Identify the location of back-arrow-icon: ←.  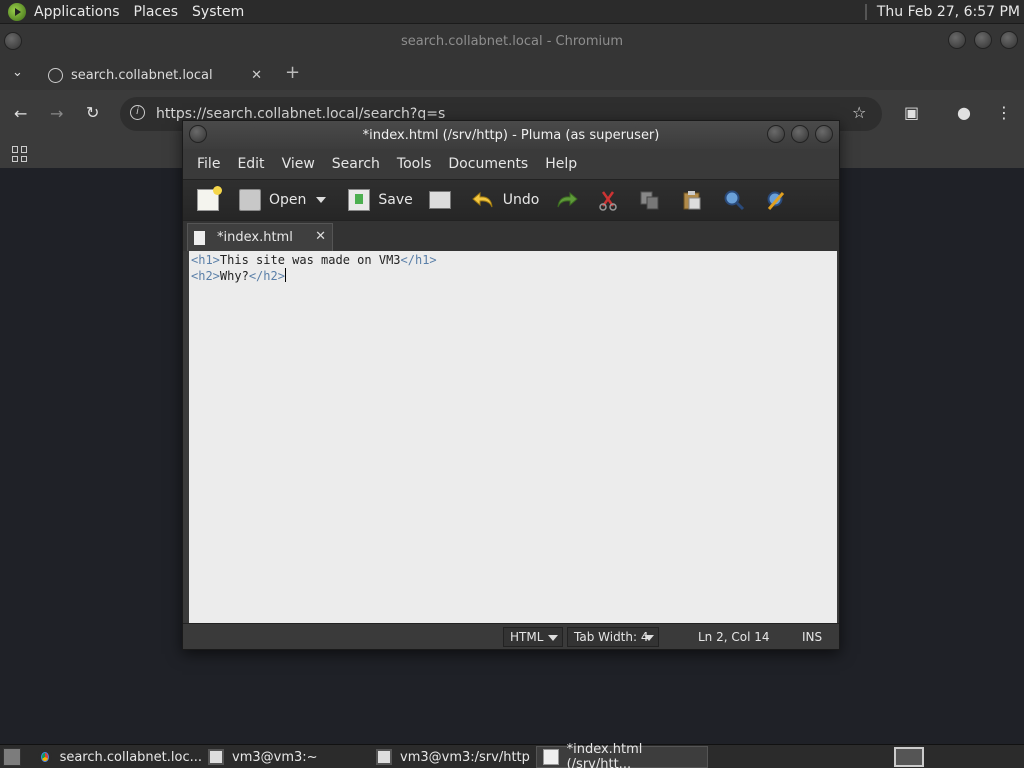
(20, 113).